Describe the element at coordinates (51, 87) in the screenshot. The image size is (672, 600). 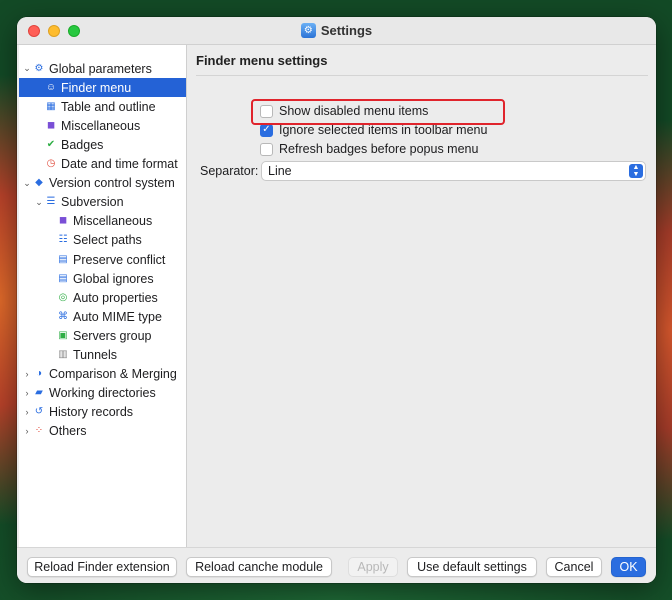
I see `finder-icon: ☺` at that location.